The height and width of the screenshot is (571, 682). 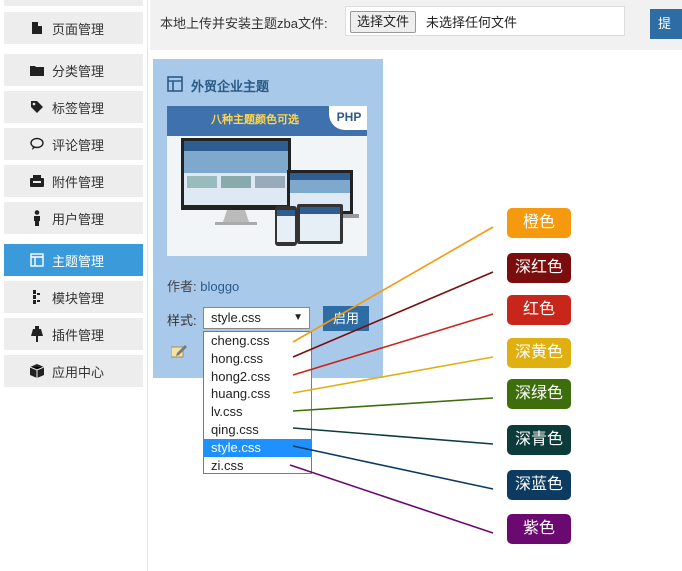 I want to click on color-label-badge: 深绿色, so click(x=539, y=394).